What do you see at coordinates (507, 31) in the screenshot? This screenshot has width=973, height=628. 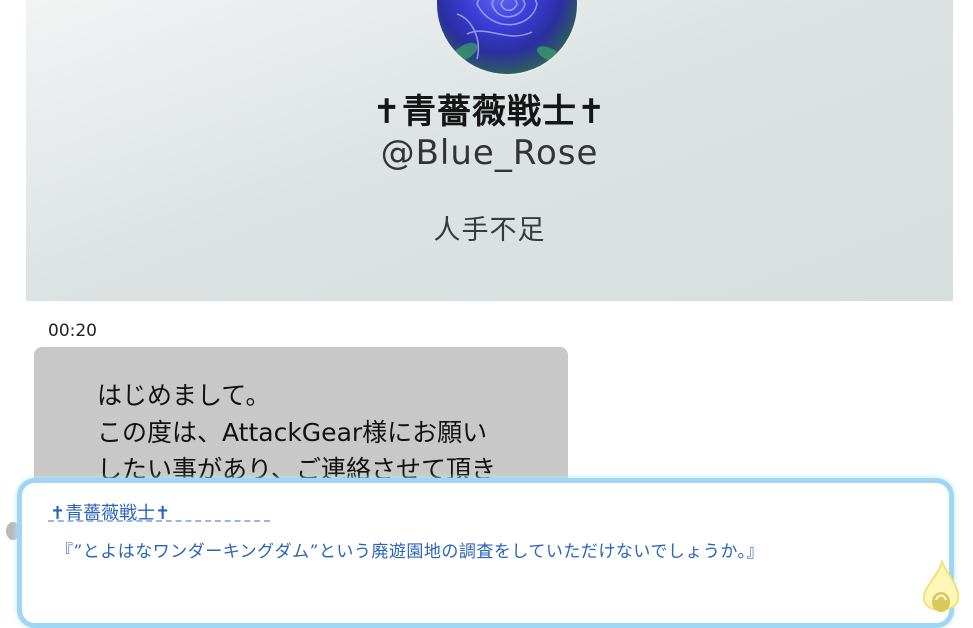 I see `rose-image` at bounding box center [507, 31].